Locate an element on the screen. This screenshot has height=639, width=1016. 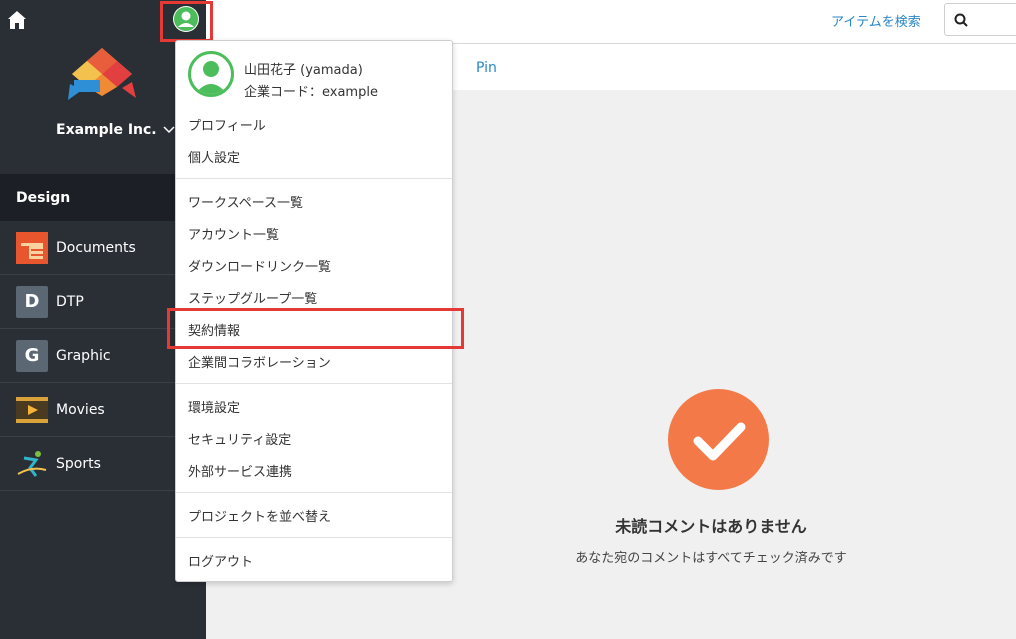
menu-item-security-settings: セキュリティ設定 is located at coordinates (314, 438).